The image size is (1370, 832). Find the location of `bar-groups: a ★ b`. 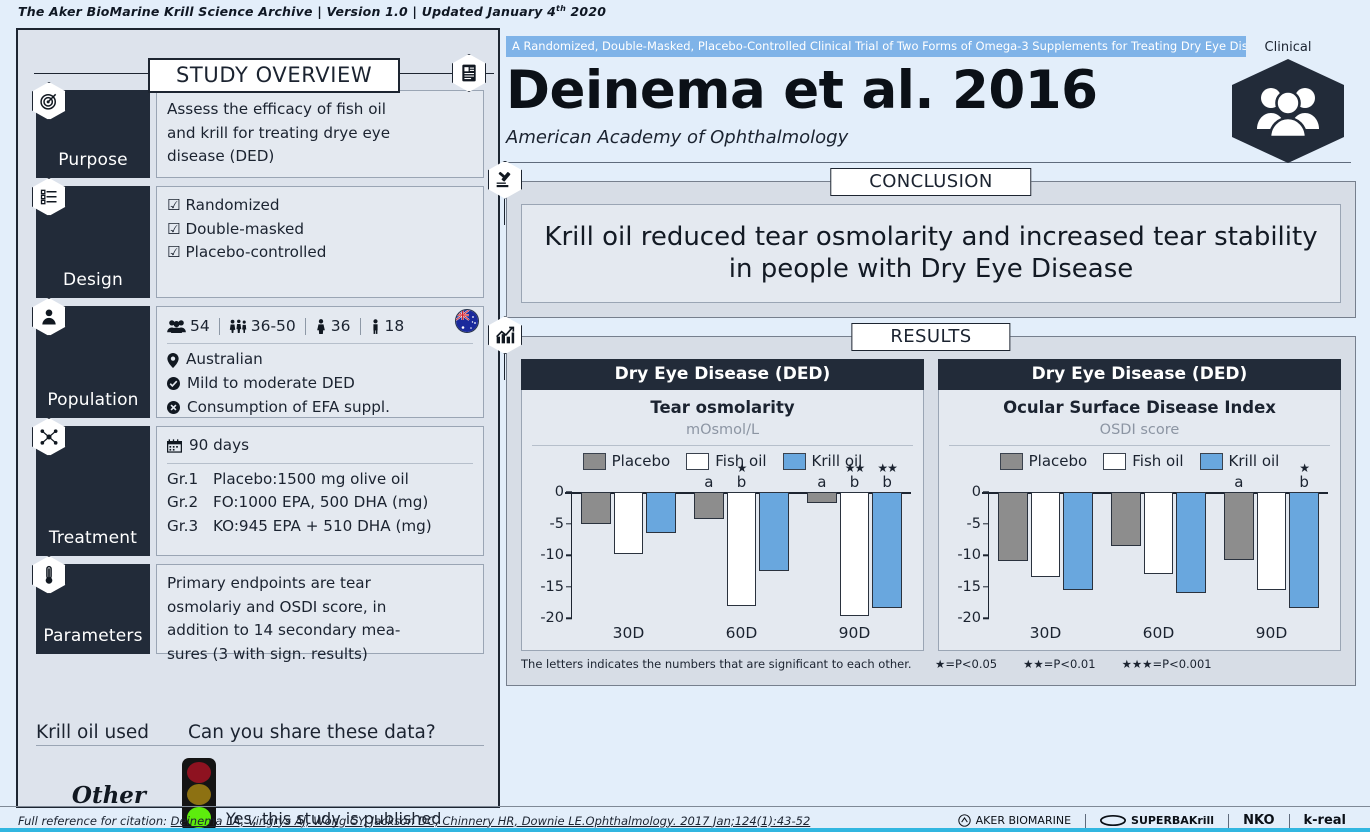

bar-groups: a ★ b is located at coordinates (1158, 540).